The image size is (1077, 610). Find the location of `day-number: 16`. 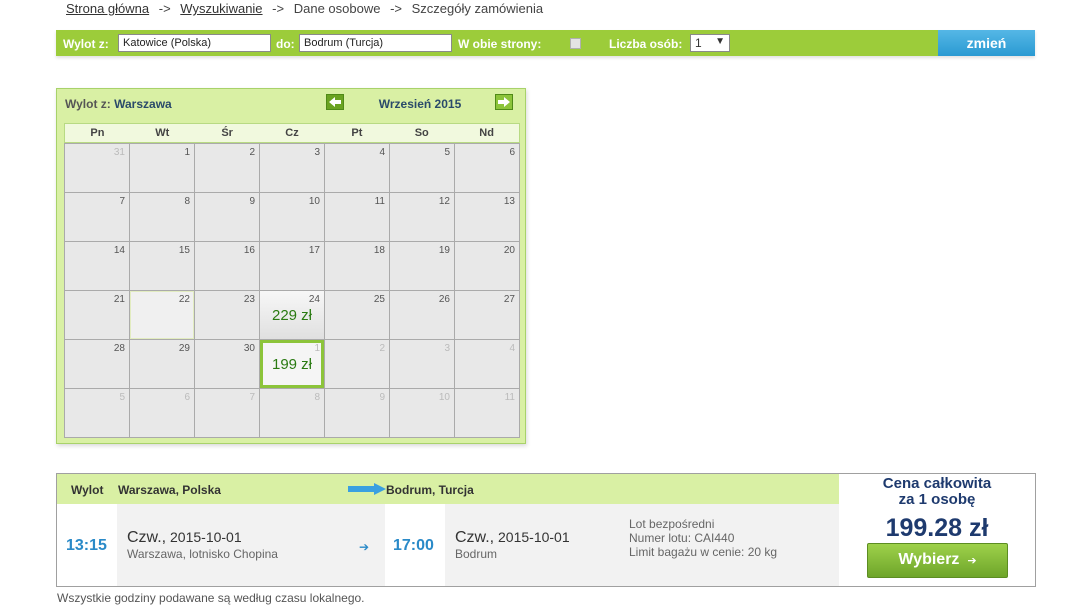

day-number: 16 is located at coordinates (249, 250).